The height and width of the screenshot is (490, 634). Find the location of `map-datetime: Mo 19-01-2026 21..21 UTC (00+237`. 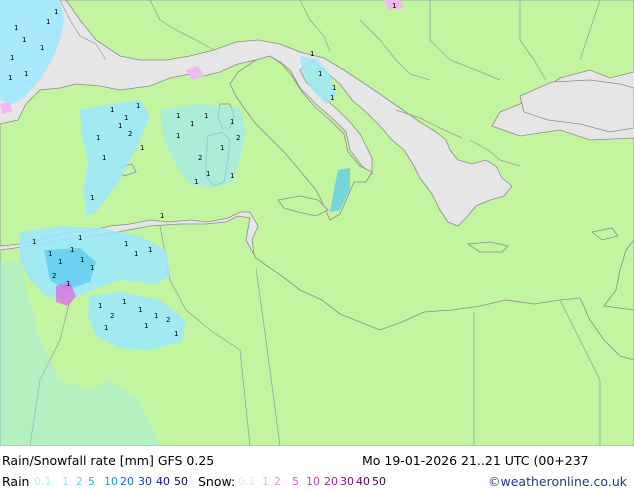

map-datetime: Mo 19-01-2026 21..21 UTC (00+237 is located at coordinates (475, 460).